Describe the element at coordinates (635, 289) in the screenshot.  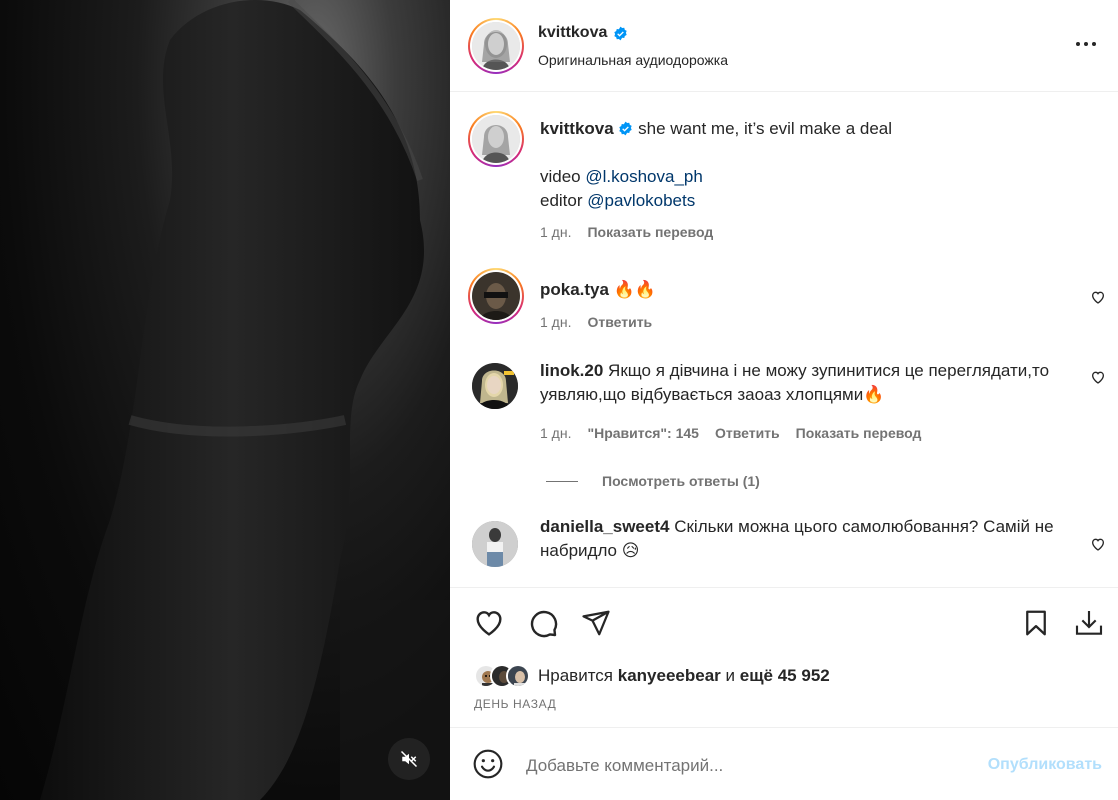
I see `comment-body: 🔥🔥` at that location.